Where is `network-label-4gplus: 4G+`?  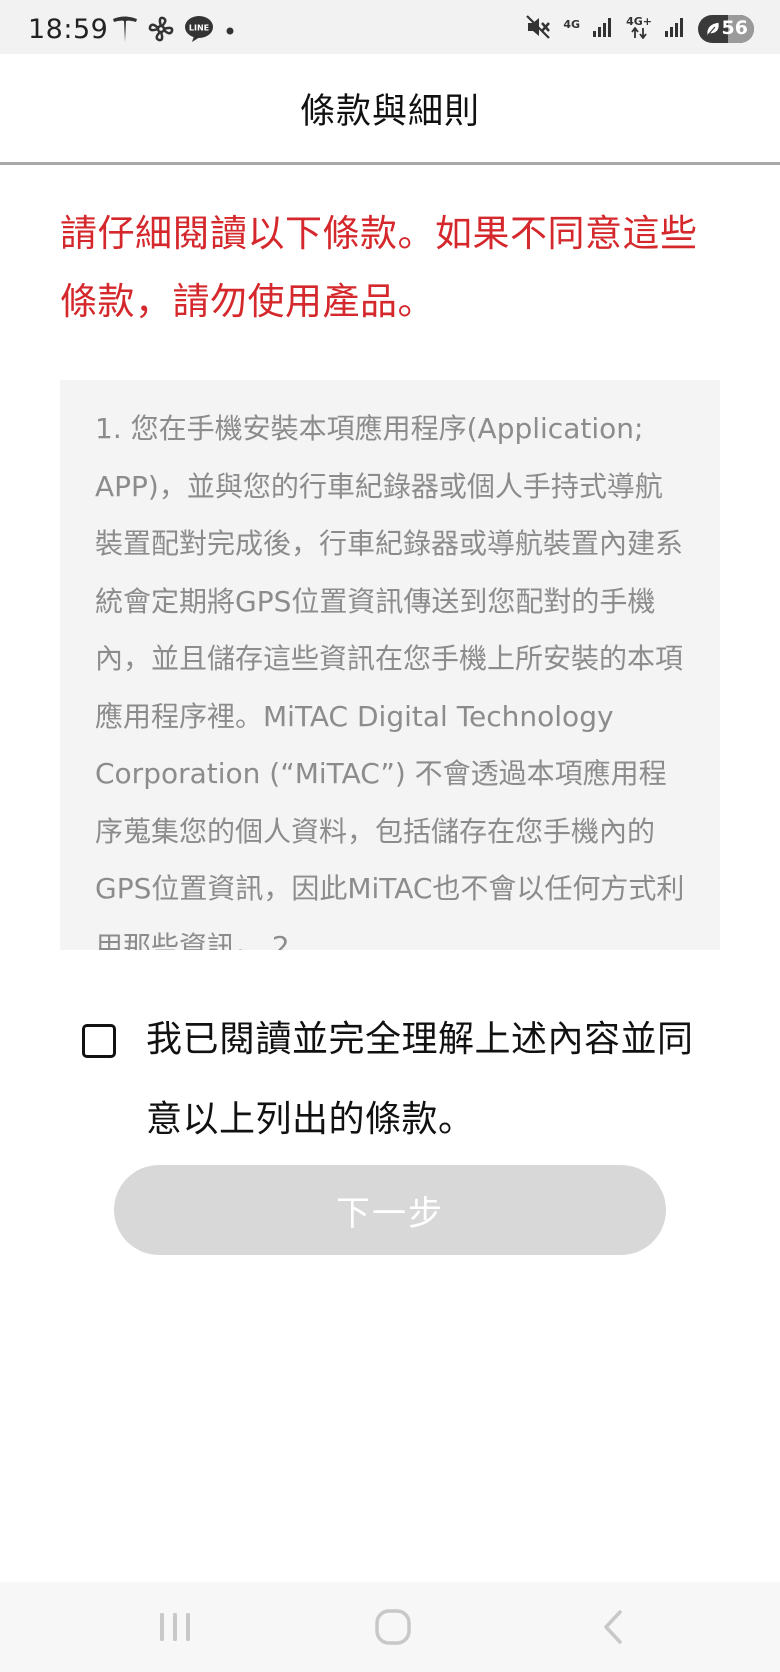 network-label-4gplus: 4G+ is located at coordinates (639, 21).